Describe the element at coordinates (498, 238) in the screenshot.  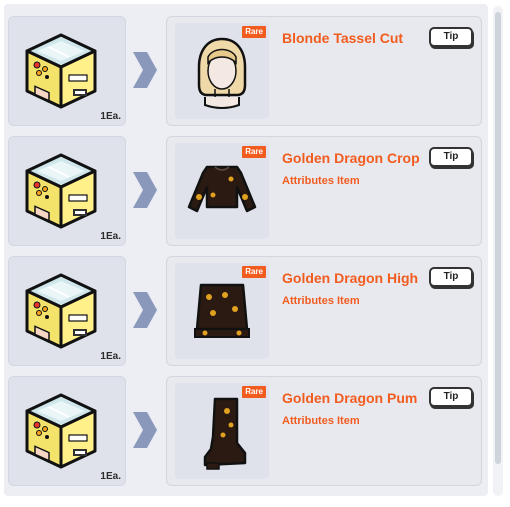
I see `scrollbar-thumb` at that location.